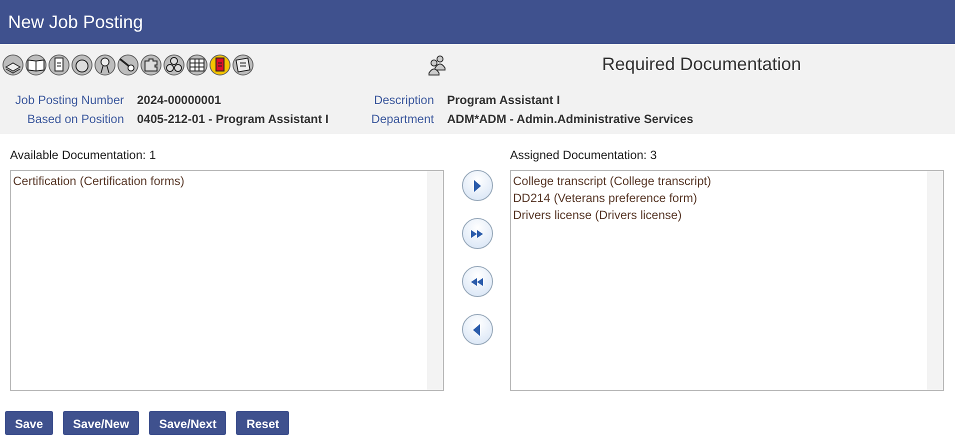 The width and height of the screenshot is (955, 436). Describe the element at coordinates (570, 119) in the screenshot. I see `field-value: ADM*ADM - Admin.Administrative Services` at that location.